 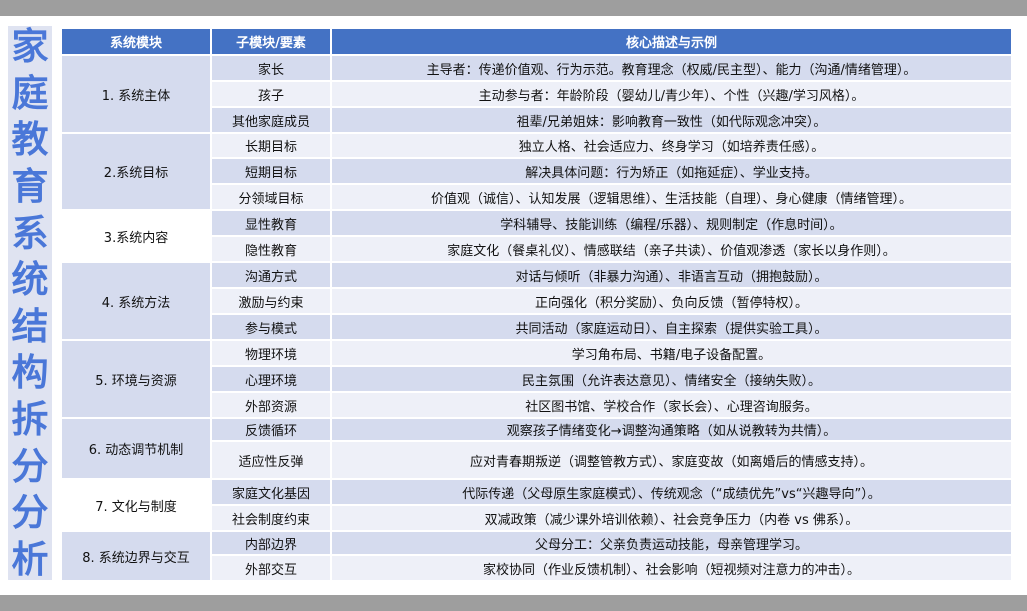 I want to click on submodule-cell: 短期目标, so click(x=271, y=171).